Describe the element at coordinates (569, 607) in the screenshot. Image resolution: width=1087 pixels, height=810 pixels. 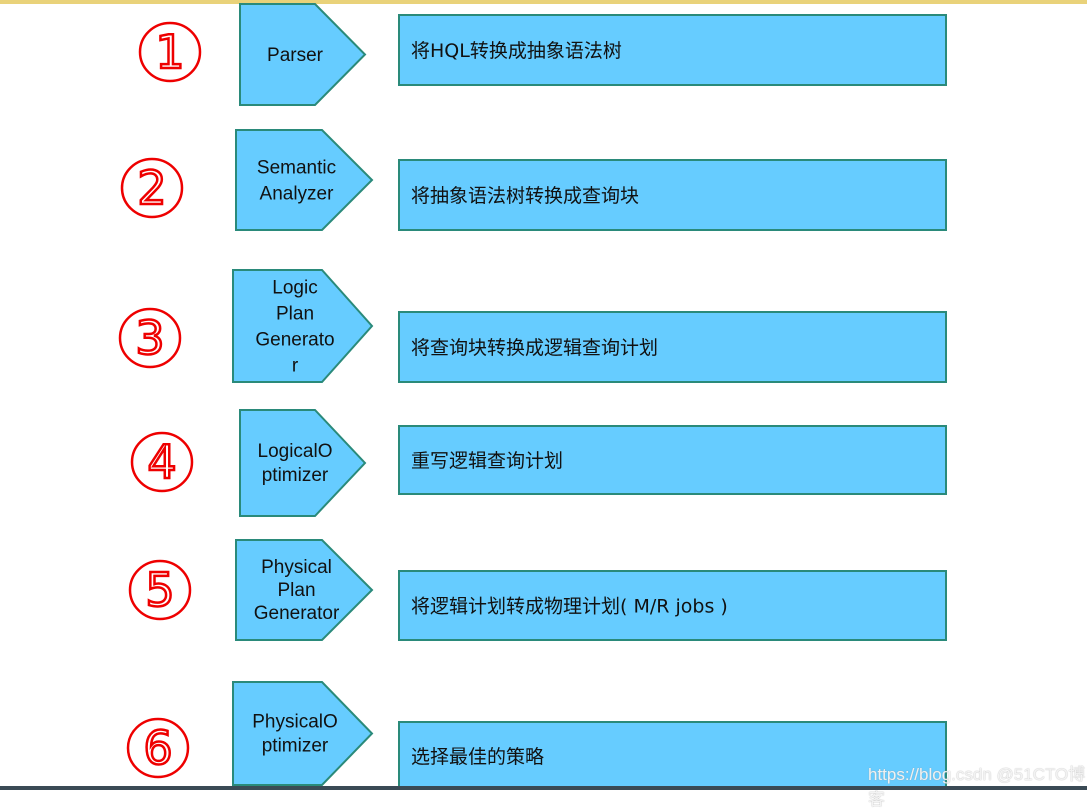
I see `step-description: 将逻辑计划转成物理计划( M/R jobs )` at that location.